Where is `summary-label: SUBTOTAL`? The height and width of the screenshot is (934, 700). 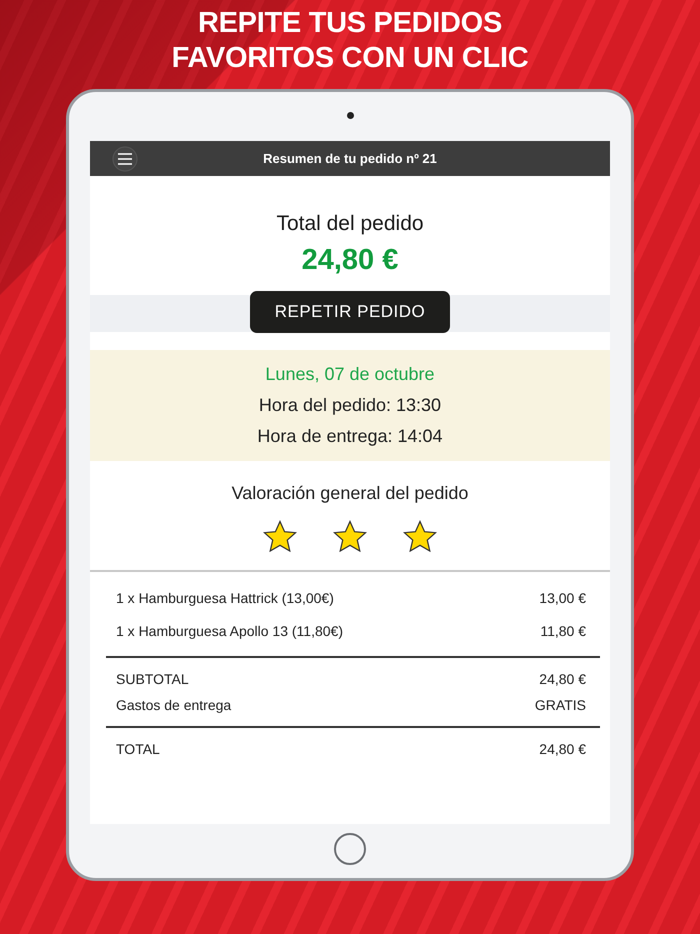 summary-label: SUBTOTAL is located at coordinates (152, 679).